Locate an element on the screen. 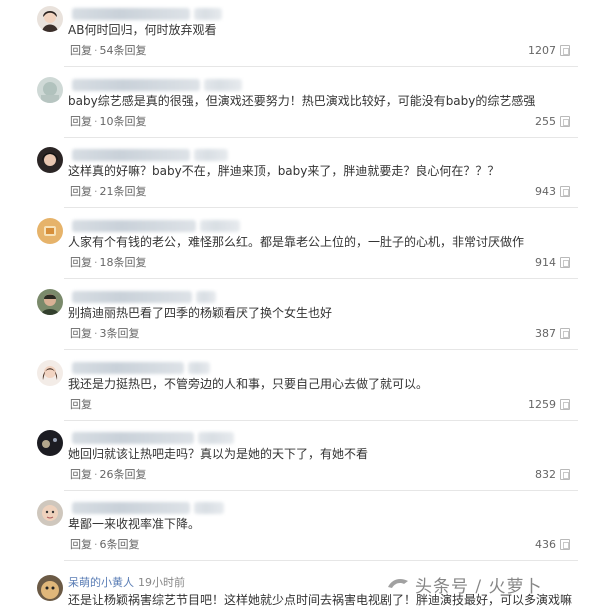 Image resolution: width=596 pixels, height=609 pixels. comment-actions: 回复 · 54条回复 is located at coordinates (108, 51).